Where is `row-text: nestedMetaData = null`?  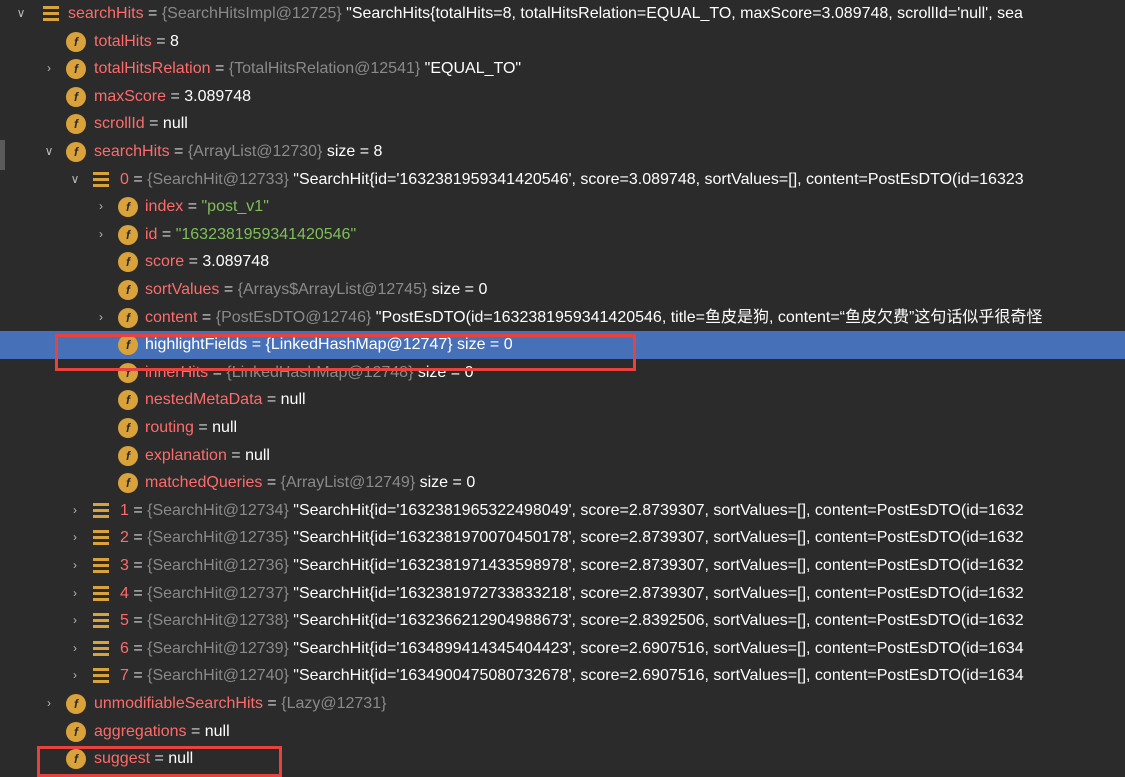
row-text: nestedMetaData = null is located at coordinates (225, 400).